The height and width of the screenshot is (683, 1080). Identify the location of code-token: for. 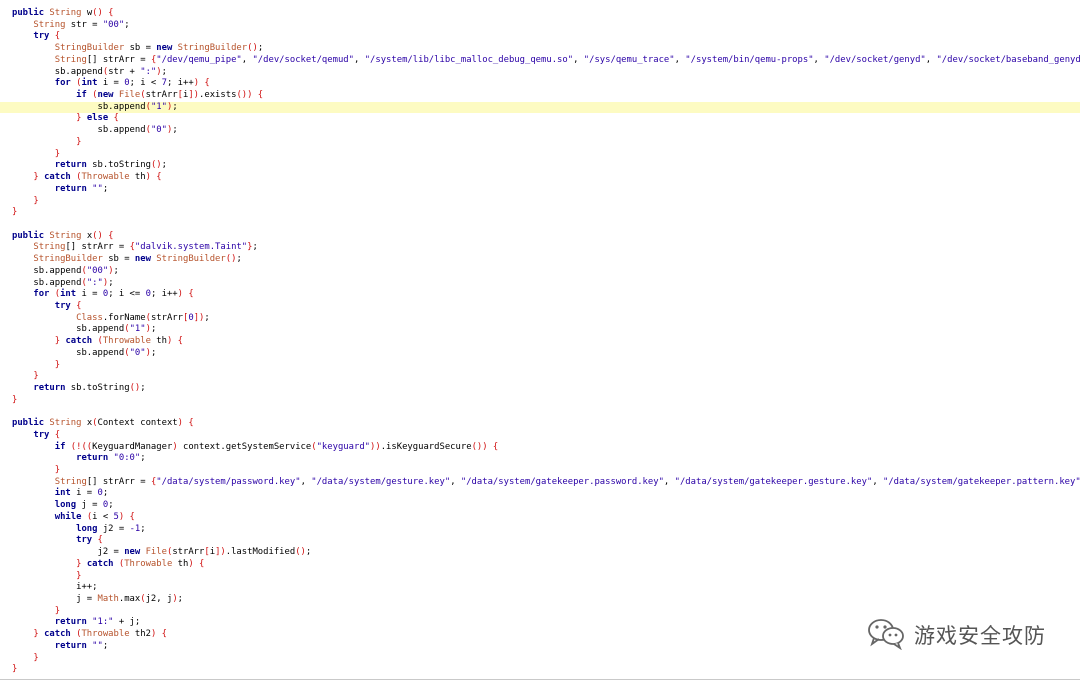
(44, 294).